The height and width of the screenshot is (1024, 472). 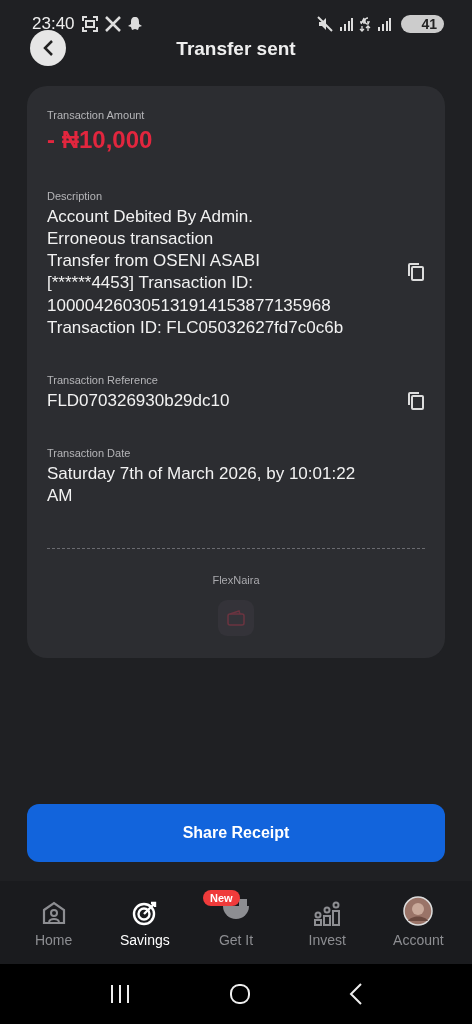 I want to click on amount-value: - ₦10,000, so click(x=100, y=139).